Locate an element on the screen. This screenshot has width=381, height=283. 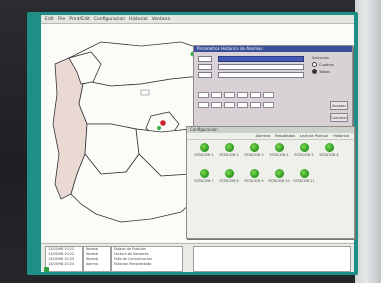
sensor-select is located at coordinates (261, 67).